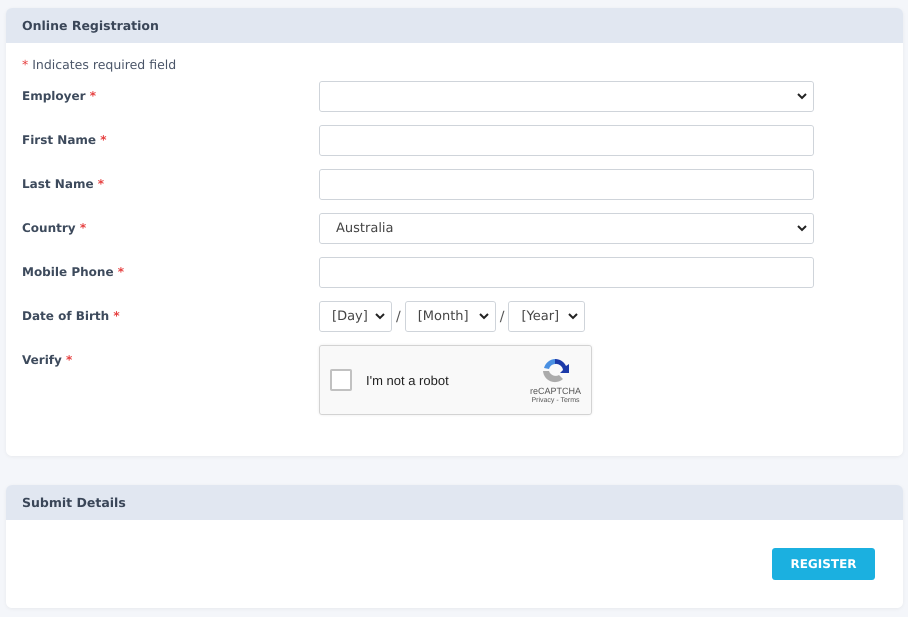 Image resolution: width=908 pixels, height=617 pixels. What do you see at coordinates (408, 380) in the screenshot?
I see `captcha-label: I'm not a robot` at bounding box center [408, 380].